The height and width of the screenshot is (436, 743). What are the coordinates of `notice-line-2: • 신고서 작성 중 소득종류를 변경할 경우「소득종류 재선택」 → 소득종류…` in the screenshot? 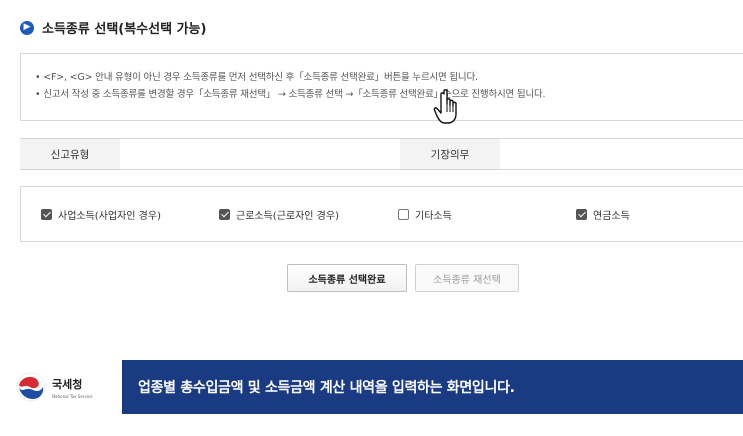 It's located at (290, 94).